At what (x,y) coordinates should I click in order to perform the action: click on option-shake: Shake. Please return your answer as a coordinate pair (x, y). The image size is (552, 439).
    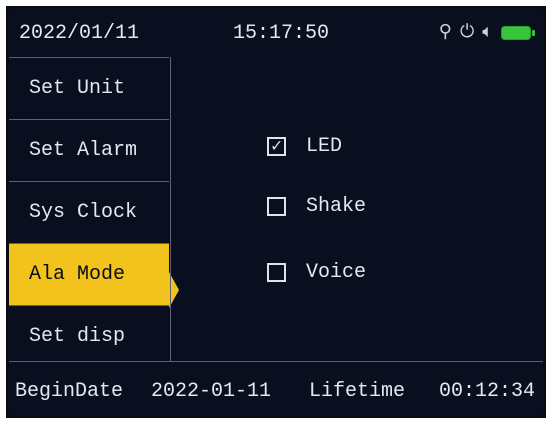
    Looking at the image, I should click on (316, 206).